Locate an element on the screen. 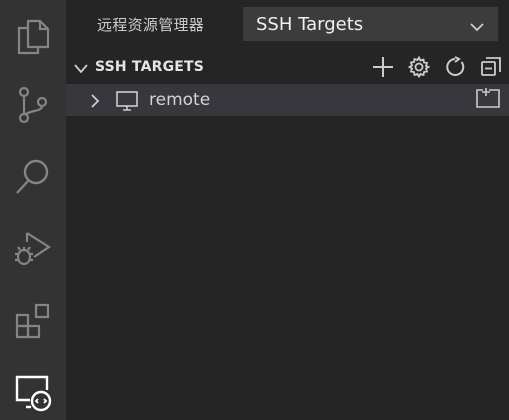 Image resolution: width=509 pixels, height=420 pixels. sidebar-title: 远程资源管理器 is located at coordinates (151, 25).